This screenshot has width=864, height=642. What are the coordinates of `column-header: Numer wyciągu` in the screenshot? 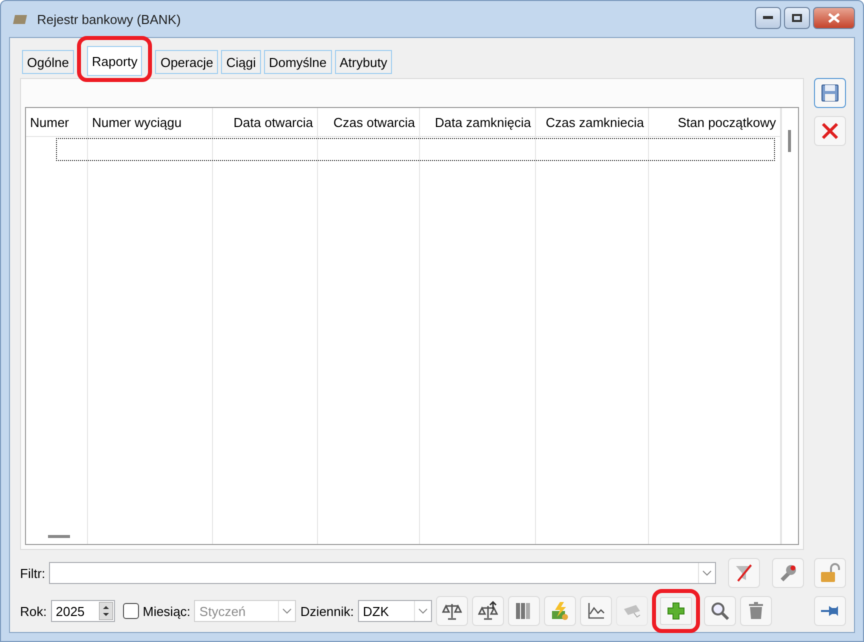 It's located at (150, 122).